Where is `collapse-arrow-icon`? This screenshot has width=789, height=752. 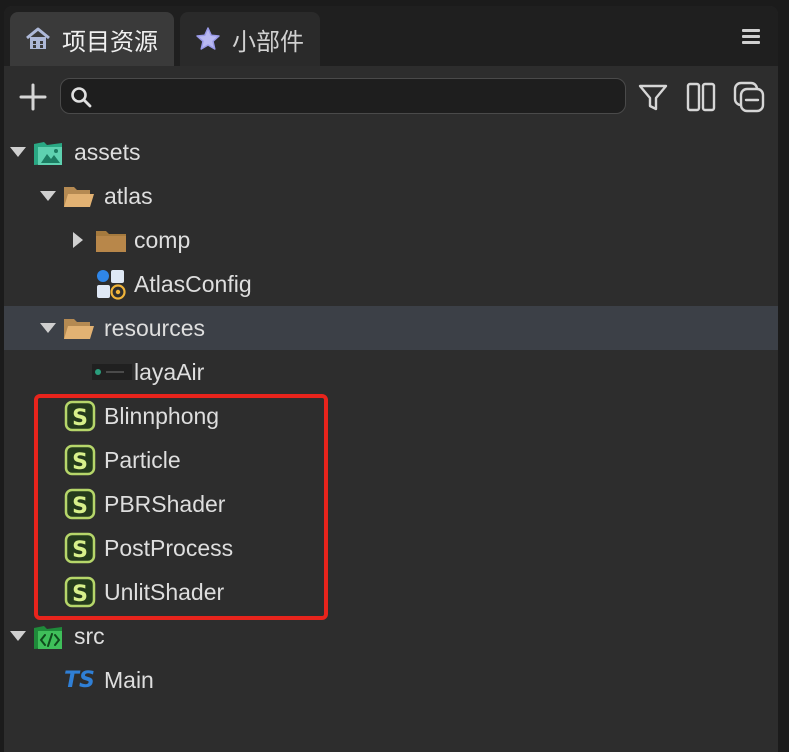
collapse-arrow-icon is located at coordinates (78, 240).